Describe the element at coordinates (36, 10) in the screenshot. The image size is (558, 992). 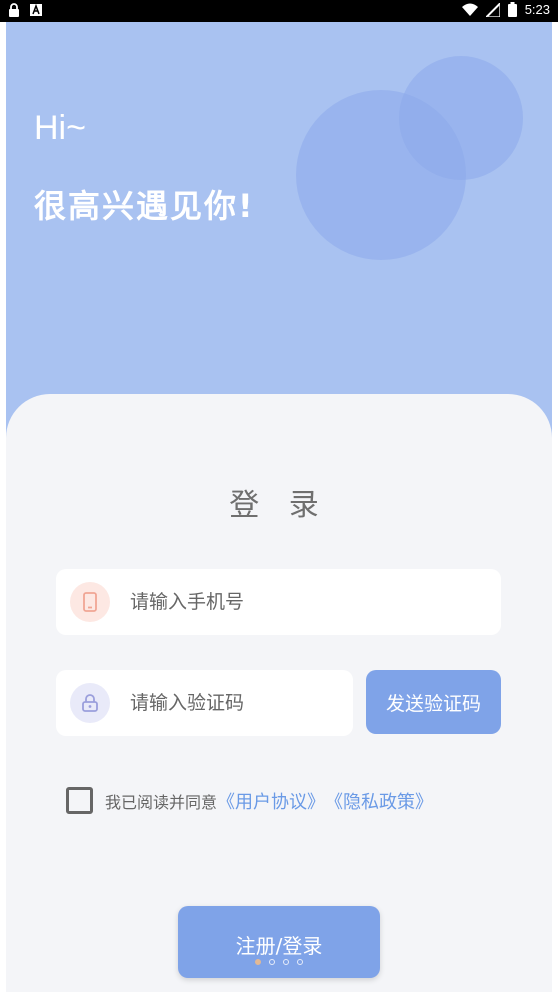
I see `font-a-icon` at that location.